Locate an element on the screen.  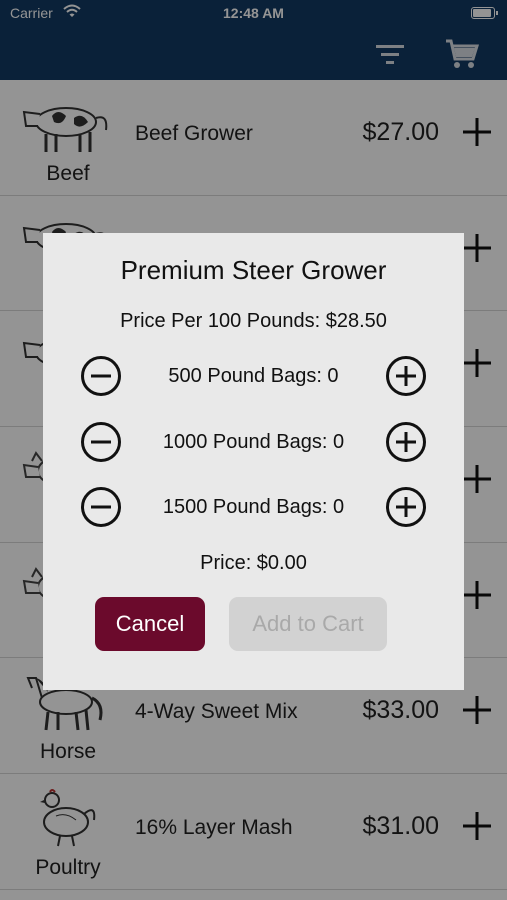
cancel-button: Cancel is located at coordinates (150, 624).